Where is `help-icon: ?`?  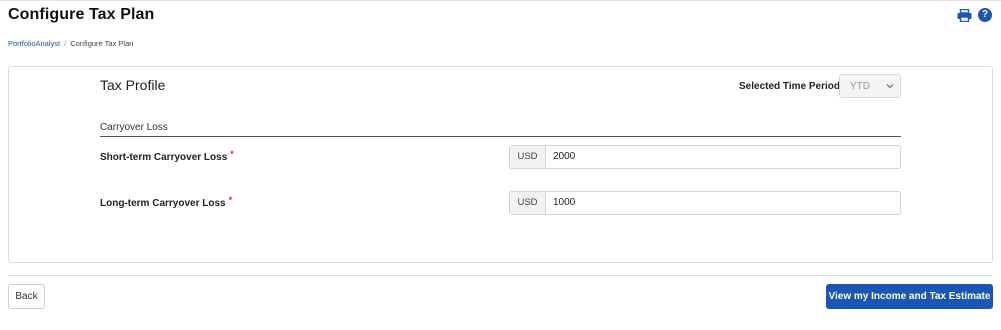 help-icon: ? is located at coordinates (985, 15).